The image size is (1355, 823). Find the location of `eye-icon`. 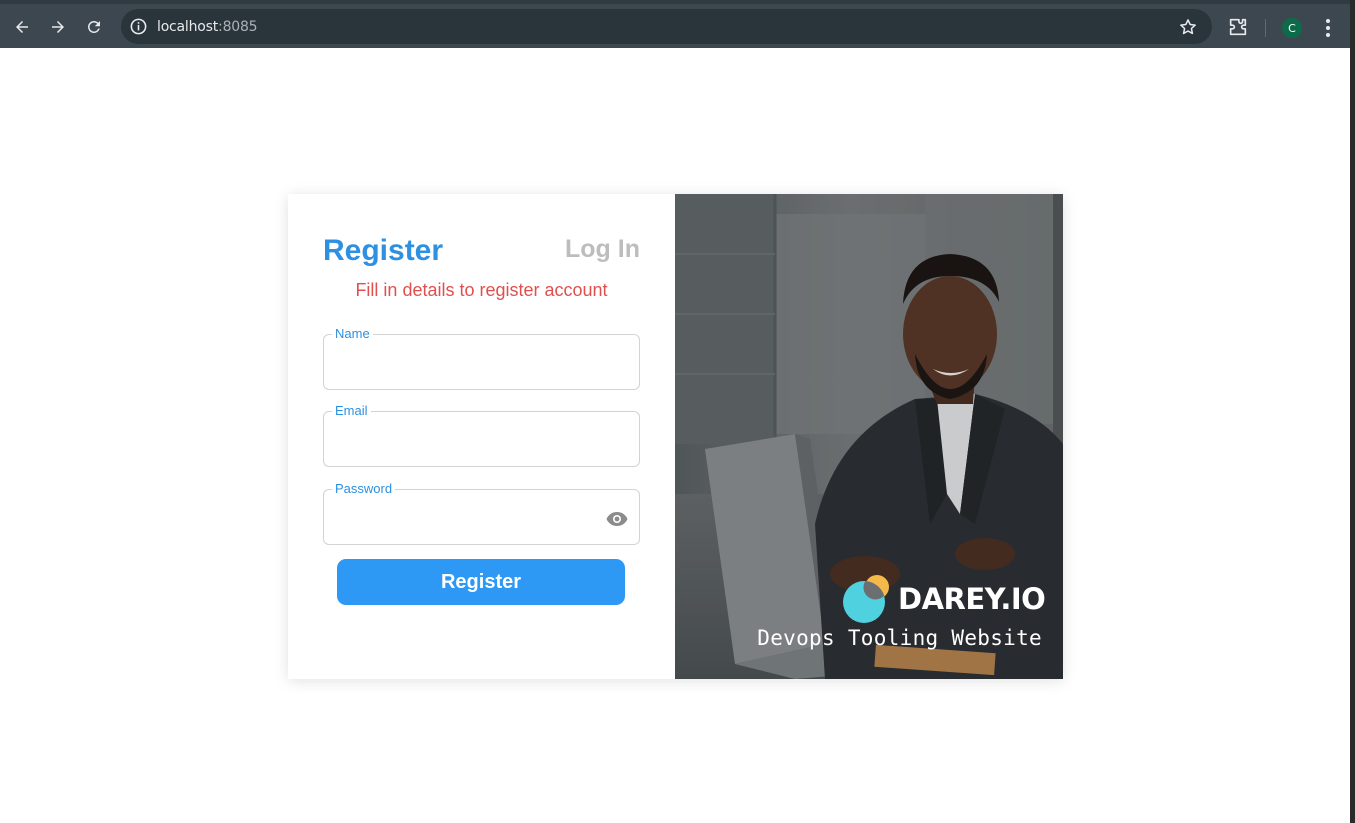

eye-icon is located at coordinates (617, 519).